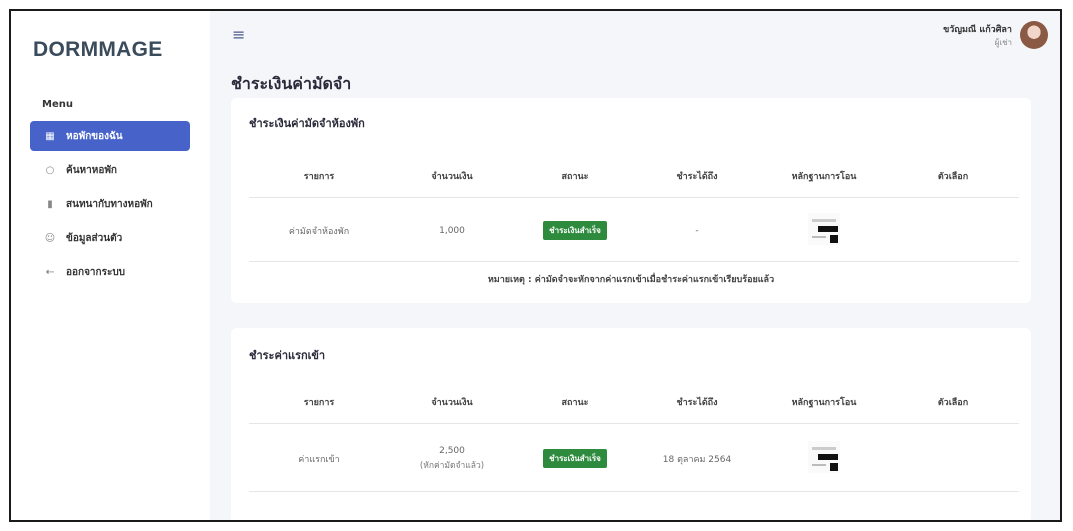 The height and width of the screenshot is (531, 1073). Describe the element at coordinates (91, 170) in the screenshot. I see `sidebar-item-label: ค้นหาหอพัก` at that location.